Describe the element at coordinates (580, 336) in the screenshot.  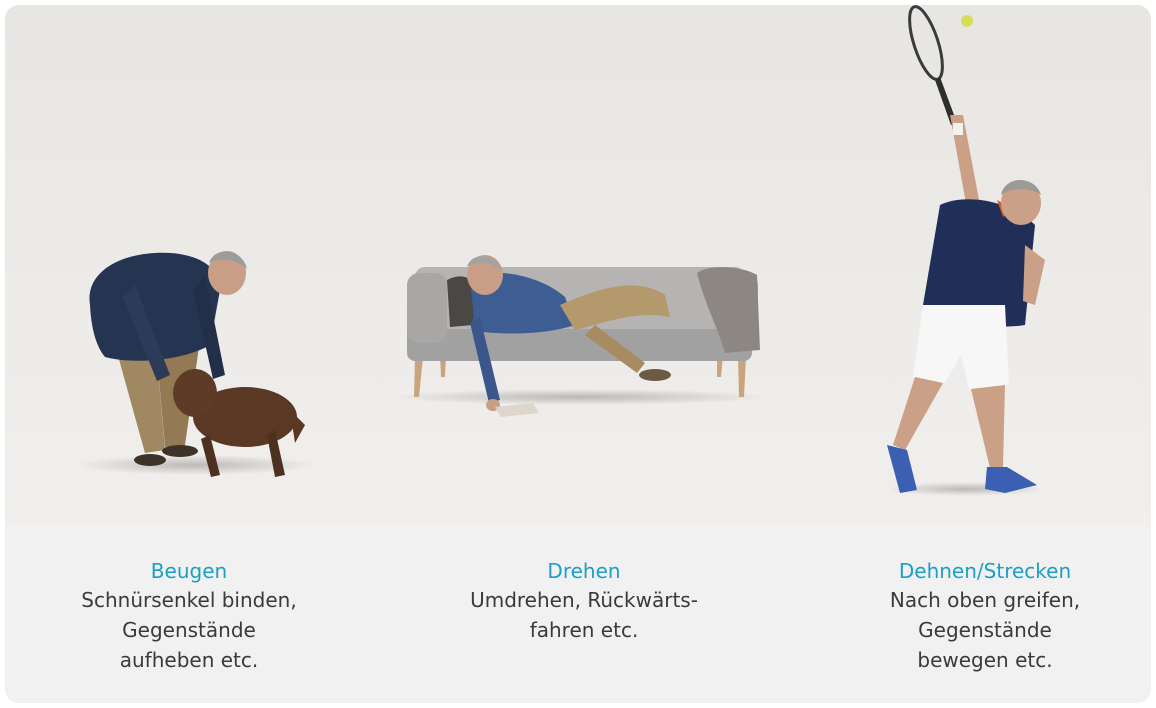
I see `sofa-man-turning-figure` at that location.